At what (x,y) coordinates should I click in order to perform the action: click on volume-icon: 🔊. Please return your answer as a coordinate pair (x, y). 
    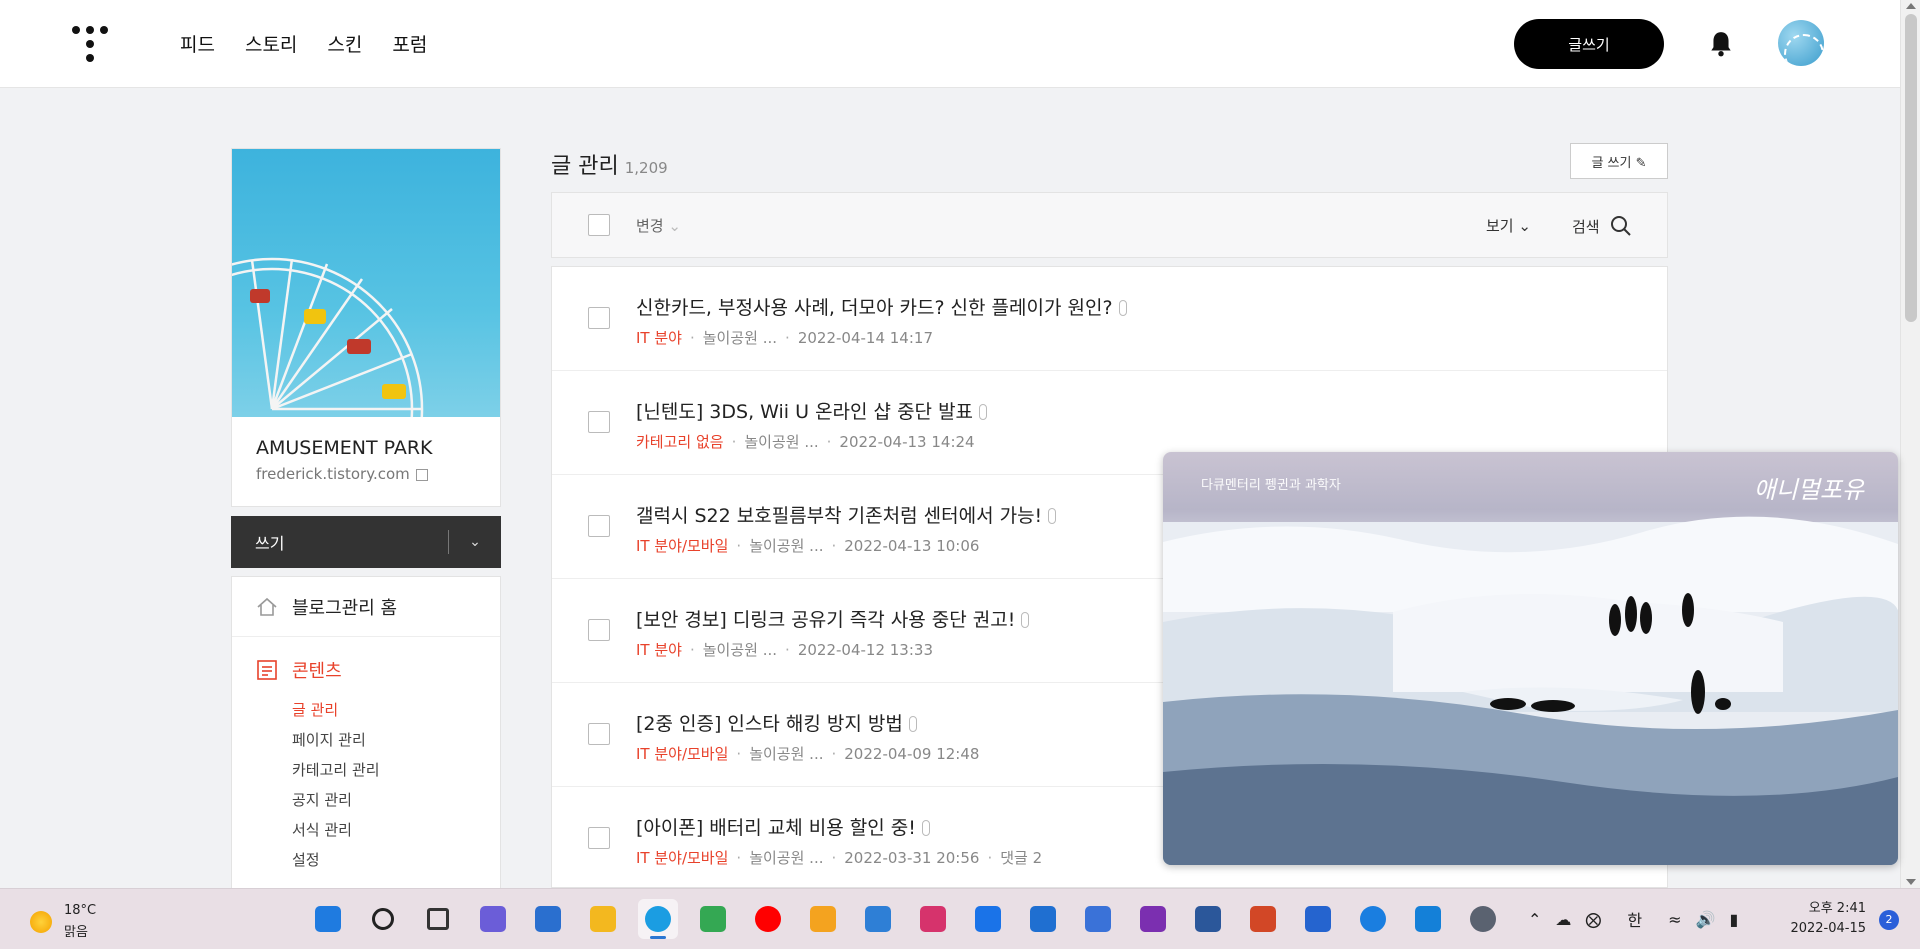
    Looking at the image, I should click on (1706, 919).